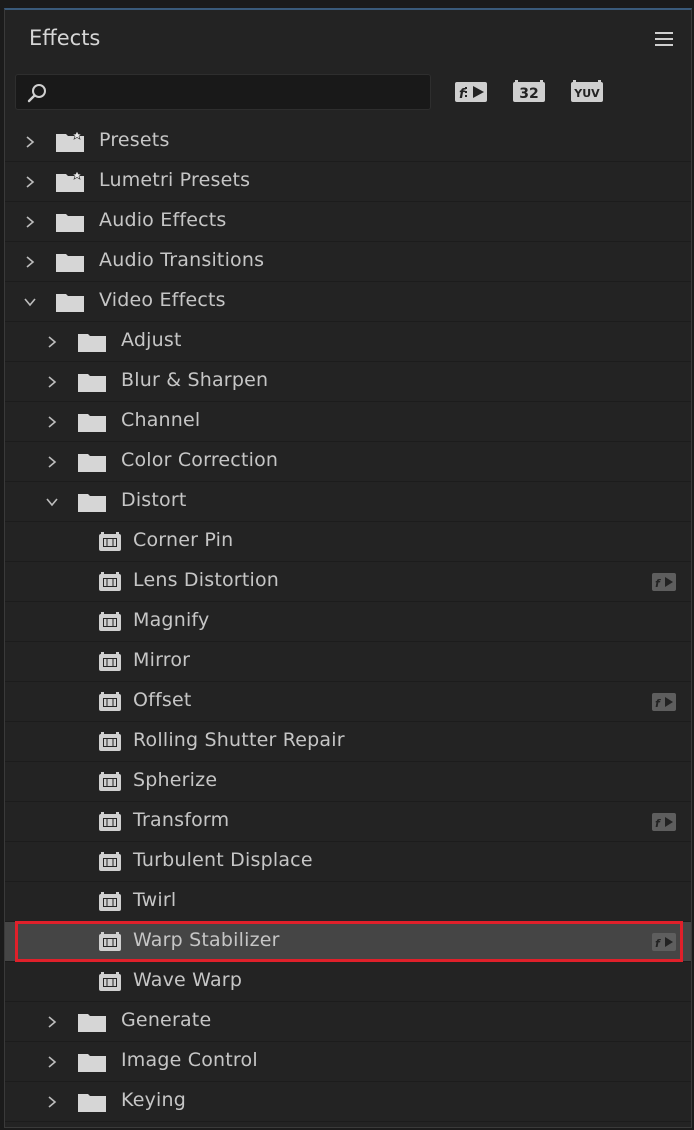  What do you see at coordinates (348, 742) in the screenshot?
I see `effect-item-rolling-shutter-repair: Rolling Shutter Repair` at bounding box center [348, 742].